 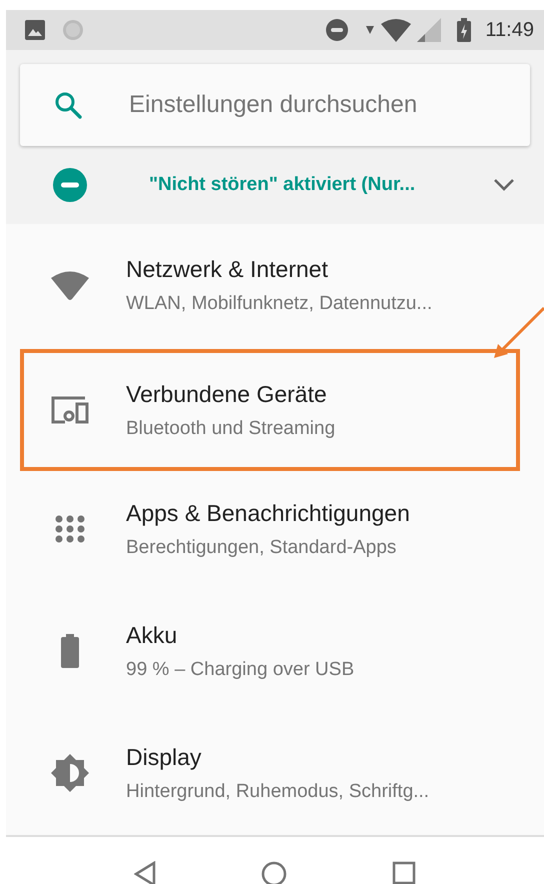 I want to click on clock: 11:49, so click(x=509, y=30).